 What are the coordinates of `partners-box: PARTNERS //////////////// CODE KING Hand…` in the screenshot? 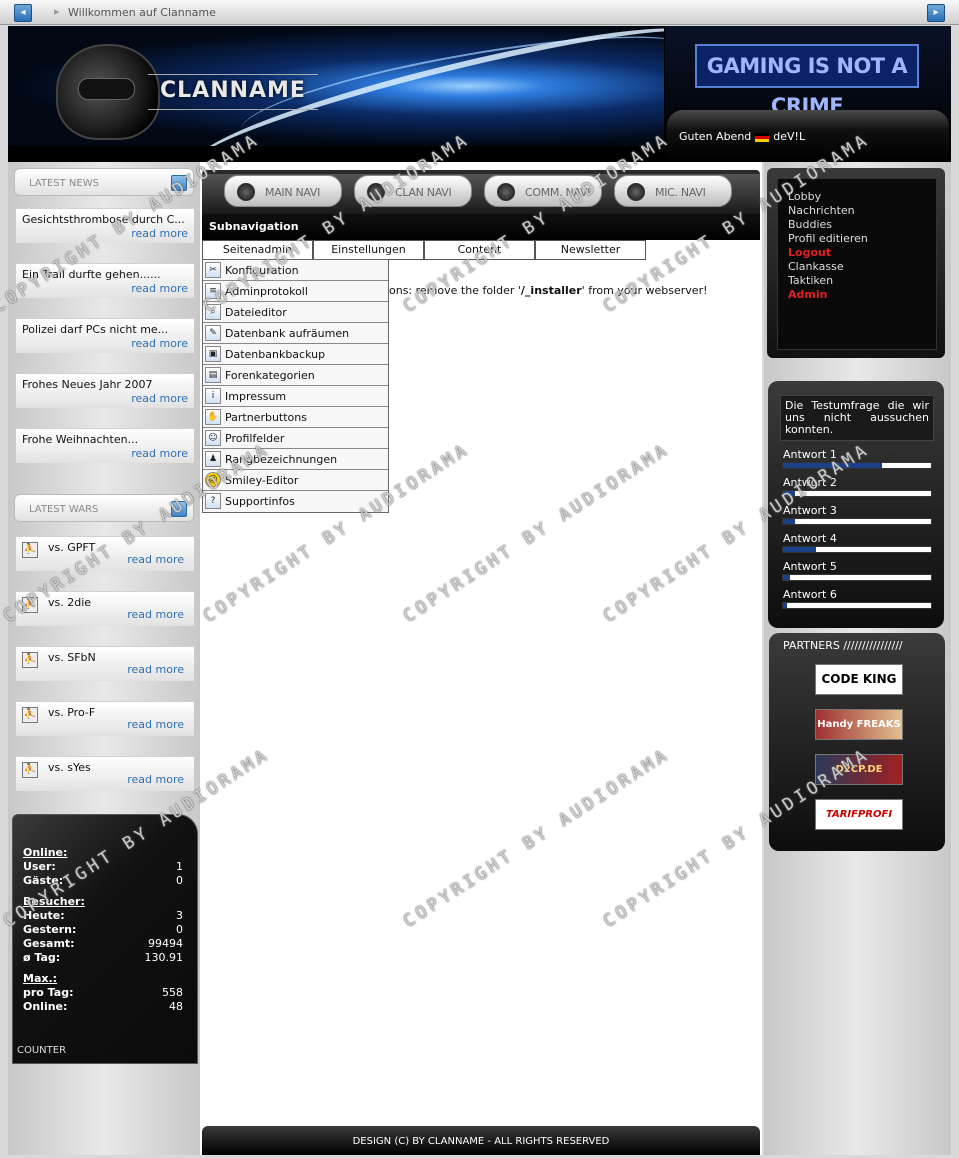 It's located at (857, 742).